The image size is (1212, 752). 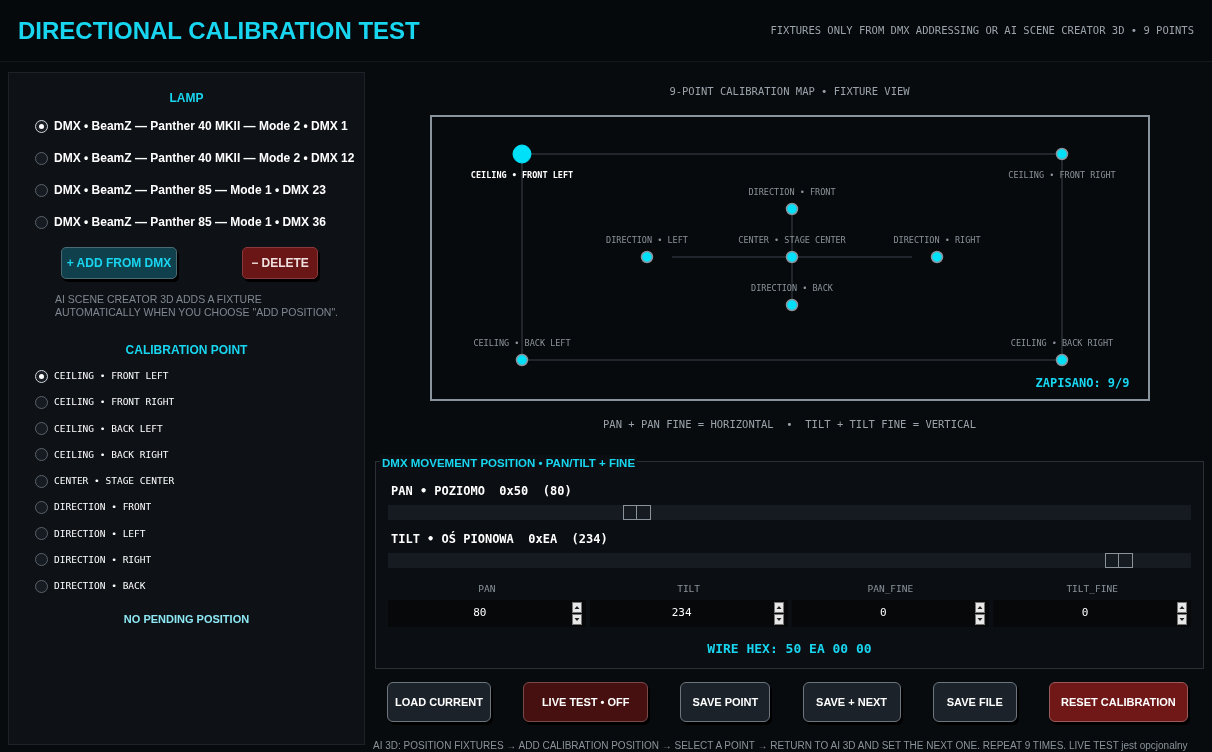 I want to click on point-option: CEILING • FRONT LEFT, so click(x=111, y=376).